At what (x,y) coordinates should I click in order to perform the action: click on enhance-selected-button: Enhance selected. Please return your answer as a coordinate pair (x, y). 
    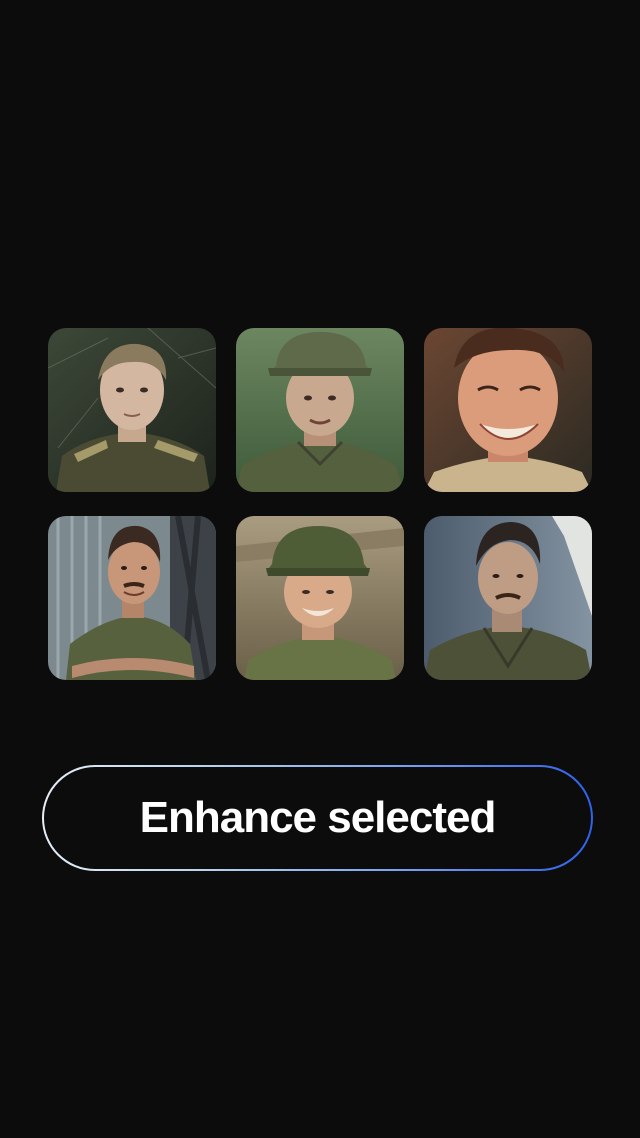
    Looking at the image, I should click on (317, 818).